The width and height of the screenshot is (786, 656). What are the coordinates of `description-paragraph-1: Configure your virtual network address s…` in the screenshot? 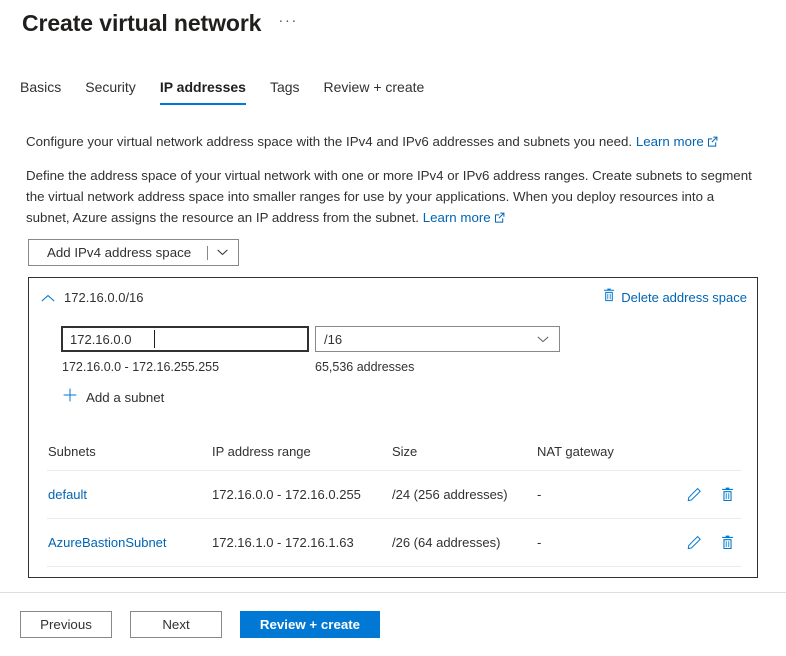 It's located at (396, 141).